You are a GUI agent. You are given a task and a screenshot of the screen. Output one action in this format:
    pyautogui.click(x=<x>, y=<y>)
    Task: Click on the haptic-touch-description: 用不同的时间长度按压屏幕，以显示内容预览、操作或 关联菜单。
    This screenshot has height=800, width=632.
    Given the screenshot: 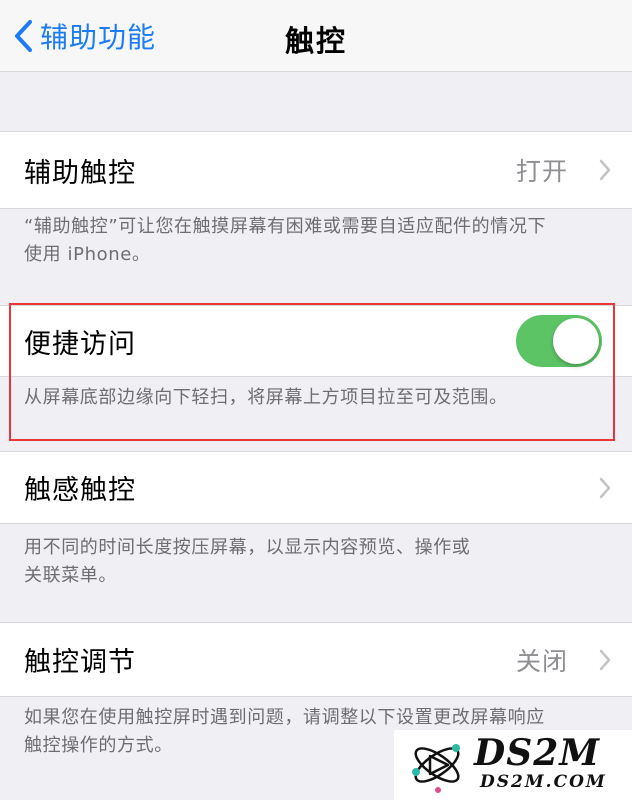 What is the action you would take?
    pyautogui.click(x=247, y=561)
    